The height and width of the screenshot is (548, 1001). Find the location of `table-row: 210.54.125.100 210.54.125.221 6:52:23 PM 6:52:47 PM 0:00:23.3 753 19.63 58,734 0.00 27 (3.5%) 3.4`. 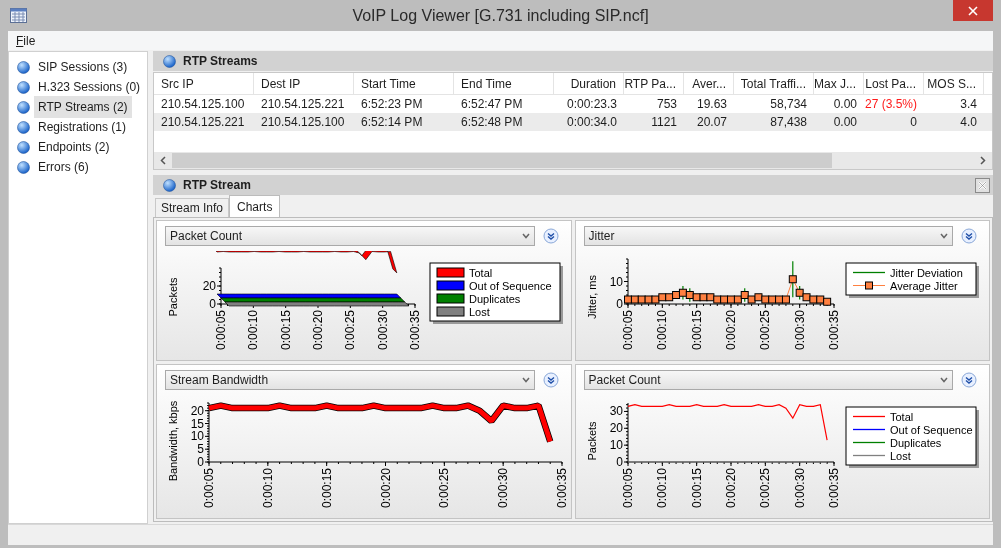

table-row: 210.54.125.100 210.54.125.221 6:52:23 PM 6:52:47 PM 0:00:23.3 753 19.63 58,734 0.00 27 (3.5%) 3.4 is located at coordinates (573, 104).